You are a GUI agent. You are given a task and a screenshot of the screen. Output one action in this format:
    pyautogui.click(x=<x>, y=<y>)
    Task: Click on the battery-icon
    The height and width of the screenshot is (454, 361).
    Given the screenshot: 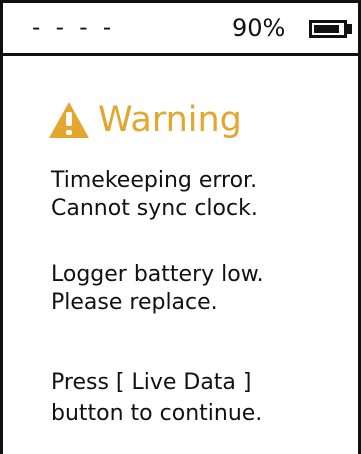 What is the action you would take?
    pyautogui.click(x=328, y=29)
    